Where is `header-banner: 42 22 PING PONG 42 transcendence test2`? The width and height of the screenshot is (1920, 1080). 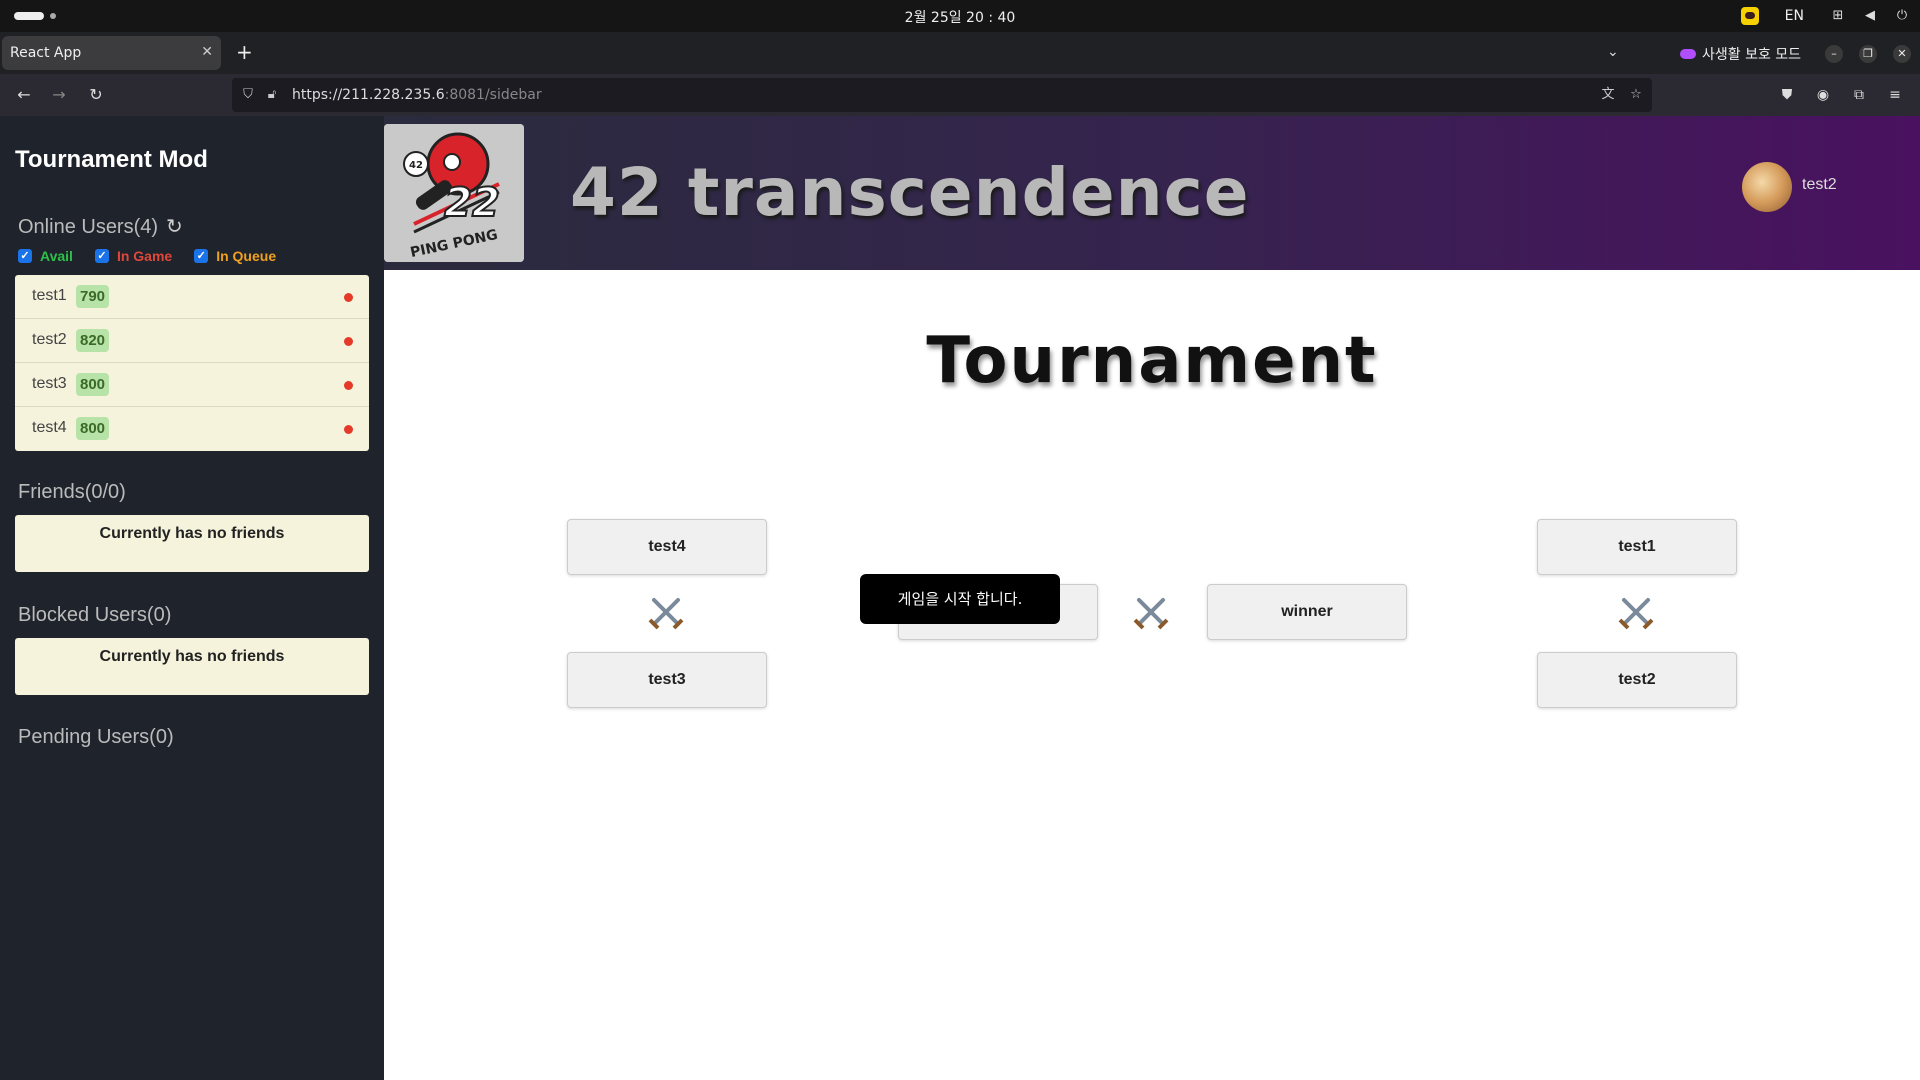 header-banner: 42 22 PING PONG 42 transcendence test2 is located at coordinates (1152, 193).